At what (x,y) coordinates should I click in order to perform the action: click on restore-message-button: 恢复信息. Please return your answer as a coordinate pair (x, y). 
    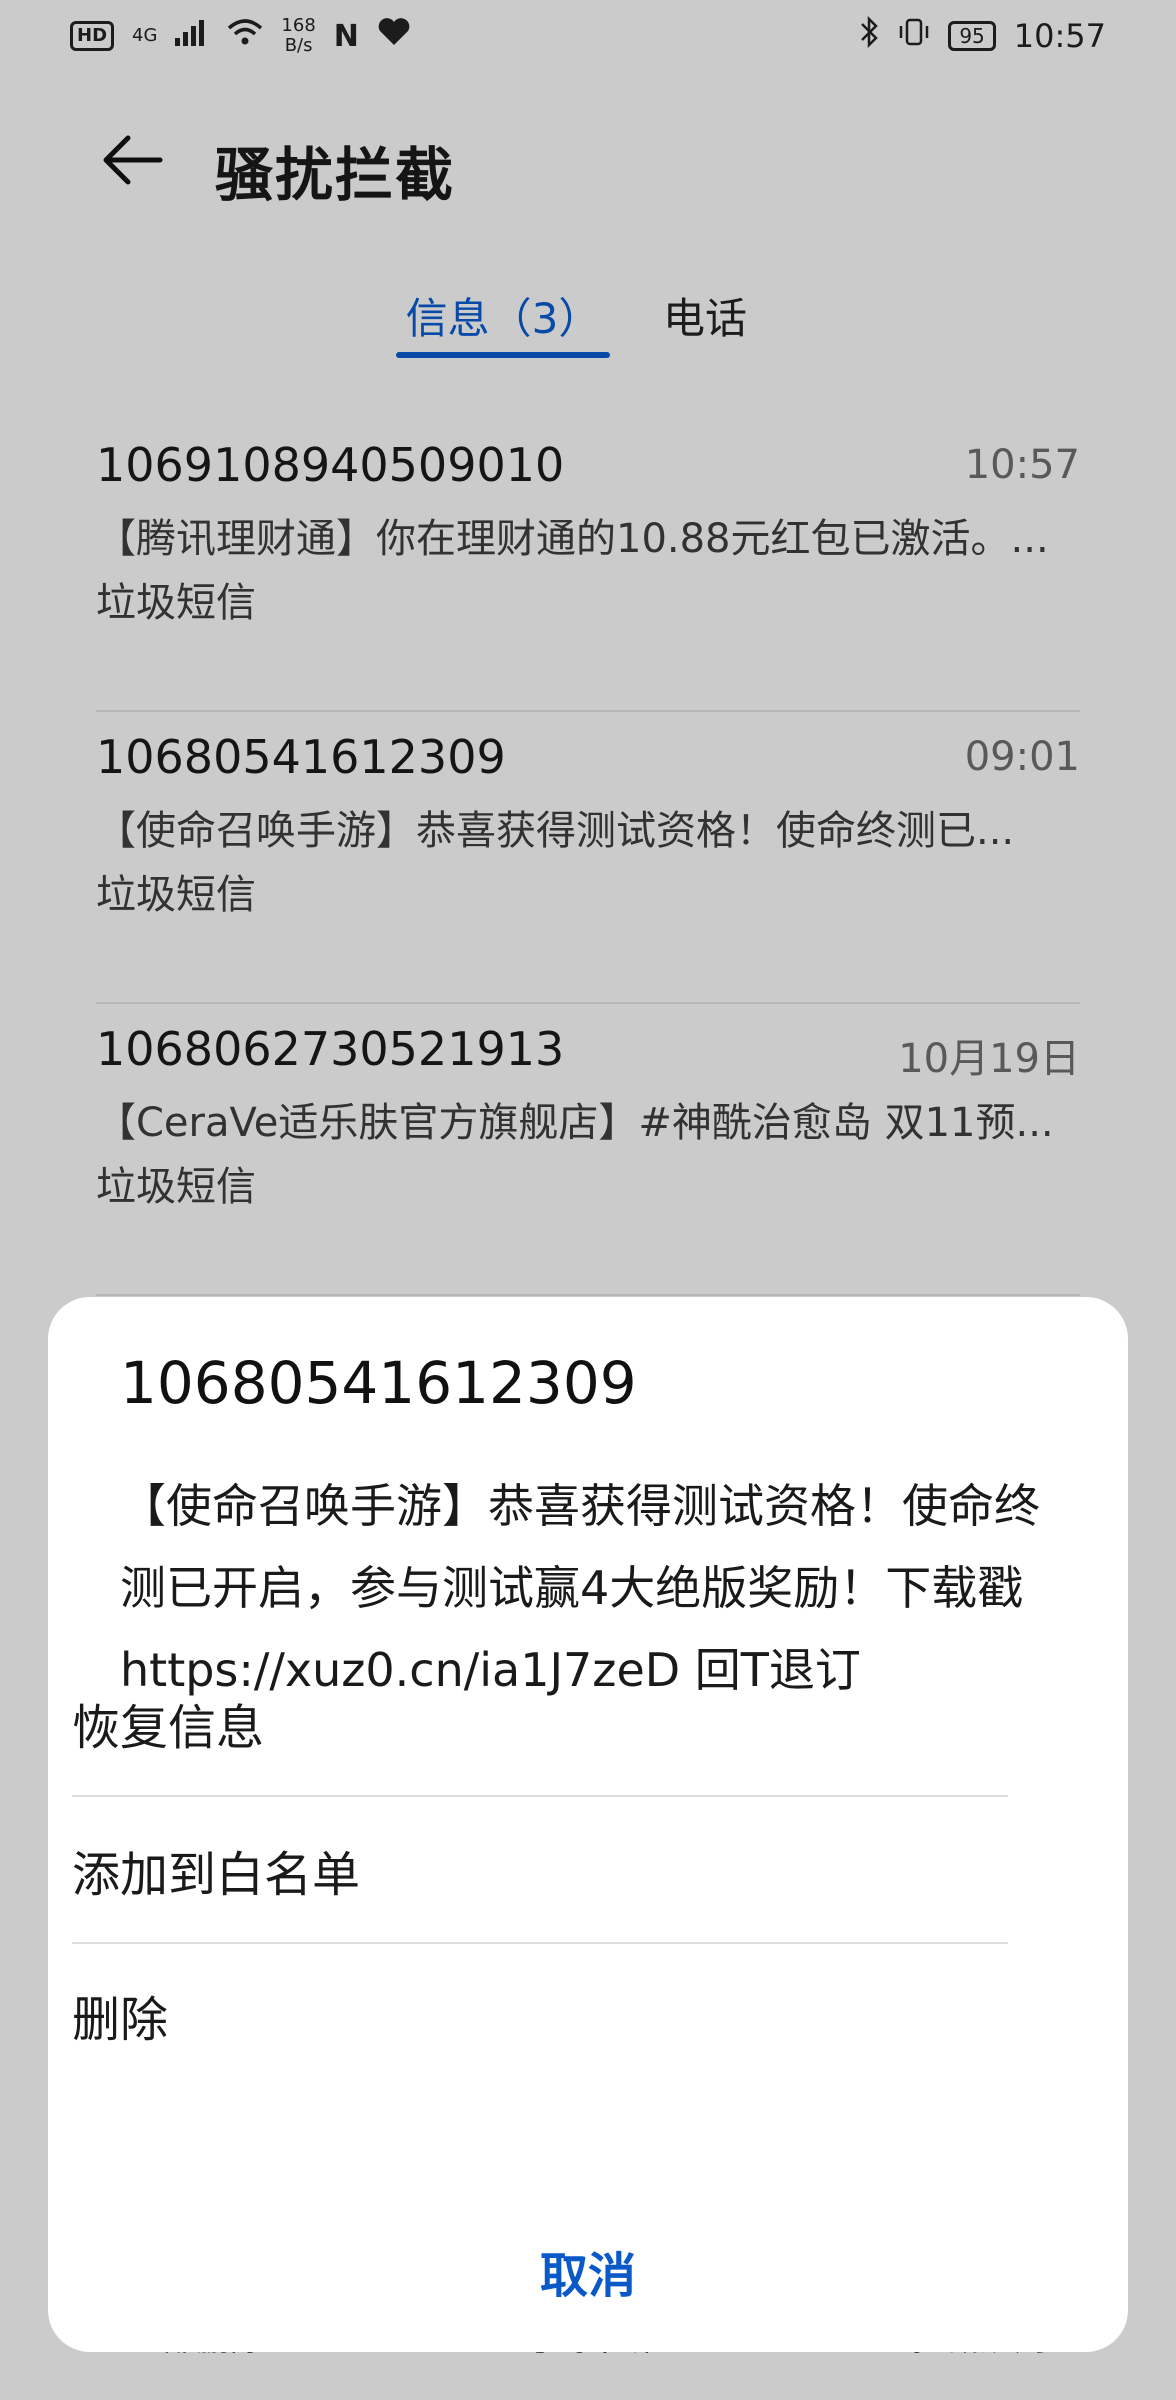
    Looking at the image, I should click on (540, 1723).